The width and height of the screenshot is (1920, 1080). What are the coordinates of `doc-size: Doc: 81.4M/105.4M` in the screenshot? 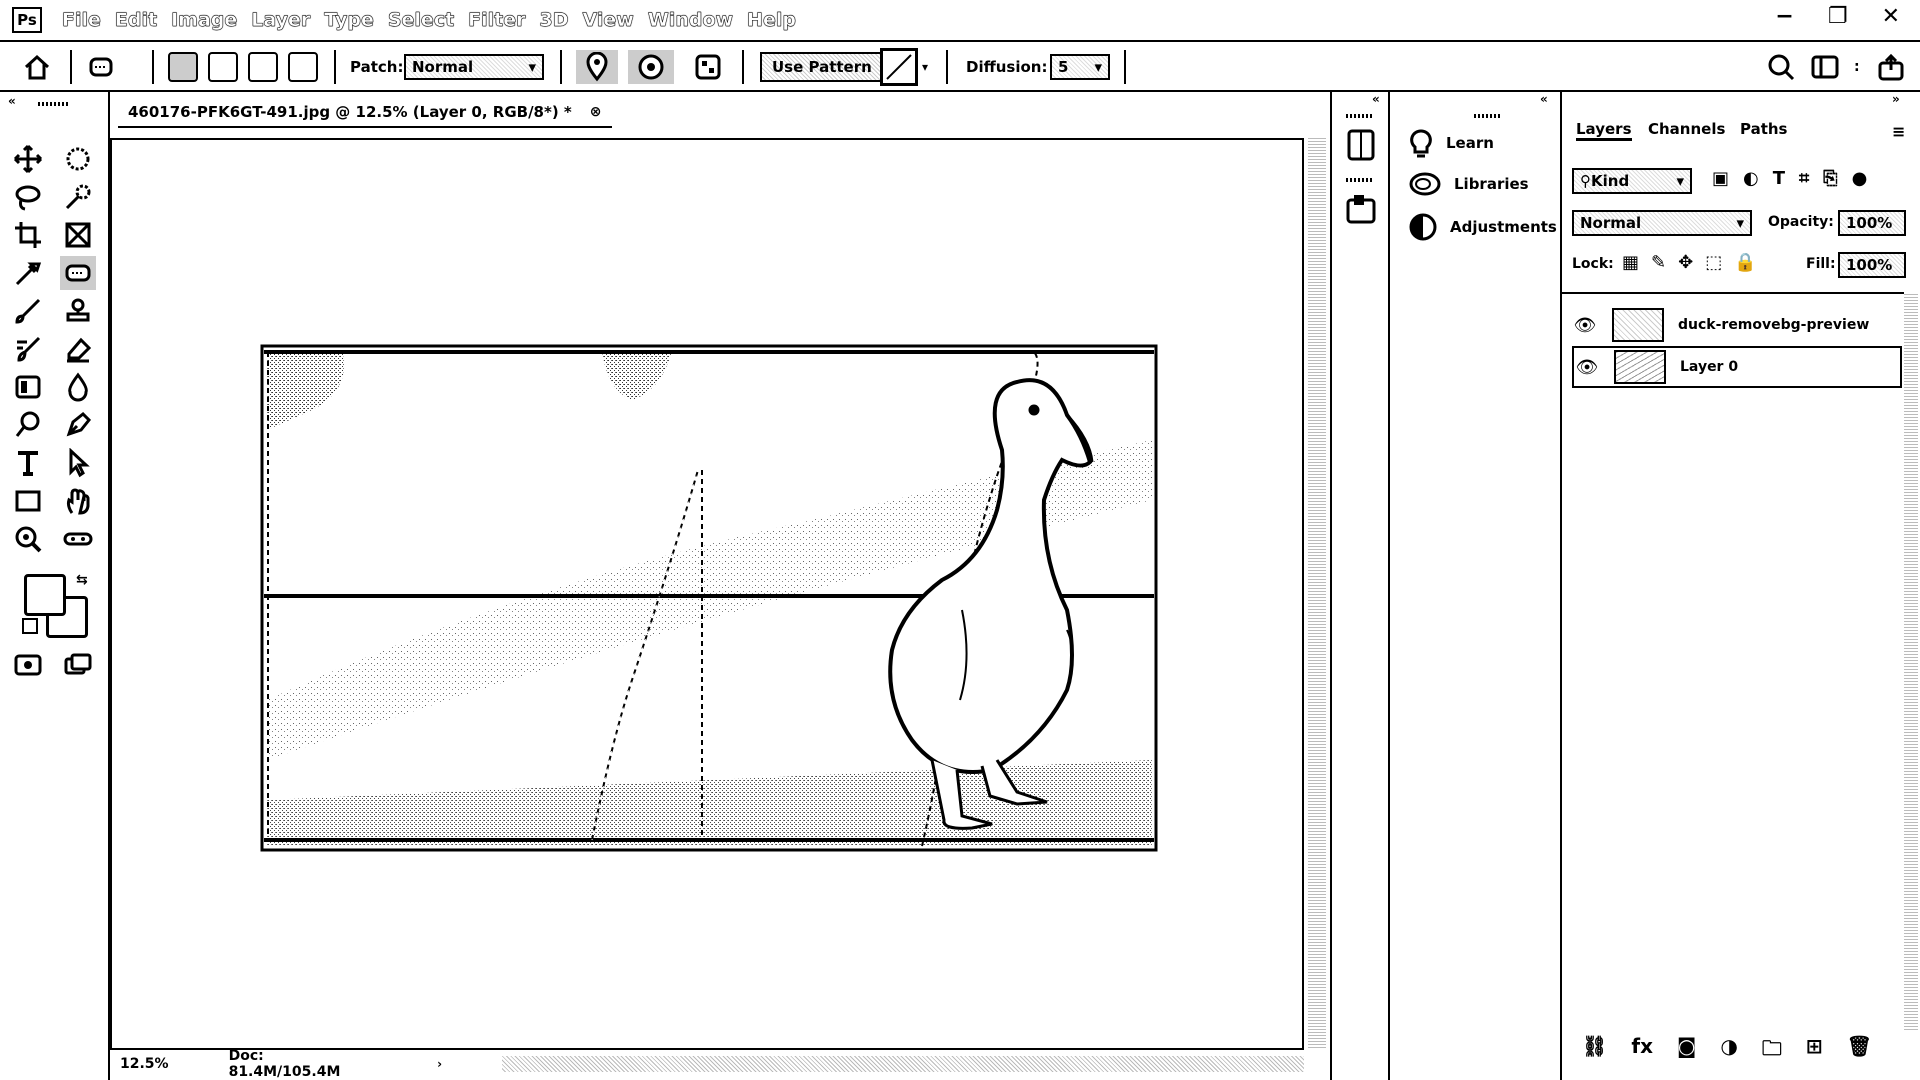 It's located at (303, 1064).